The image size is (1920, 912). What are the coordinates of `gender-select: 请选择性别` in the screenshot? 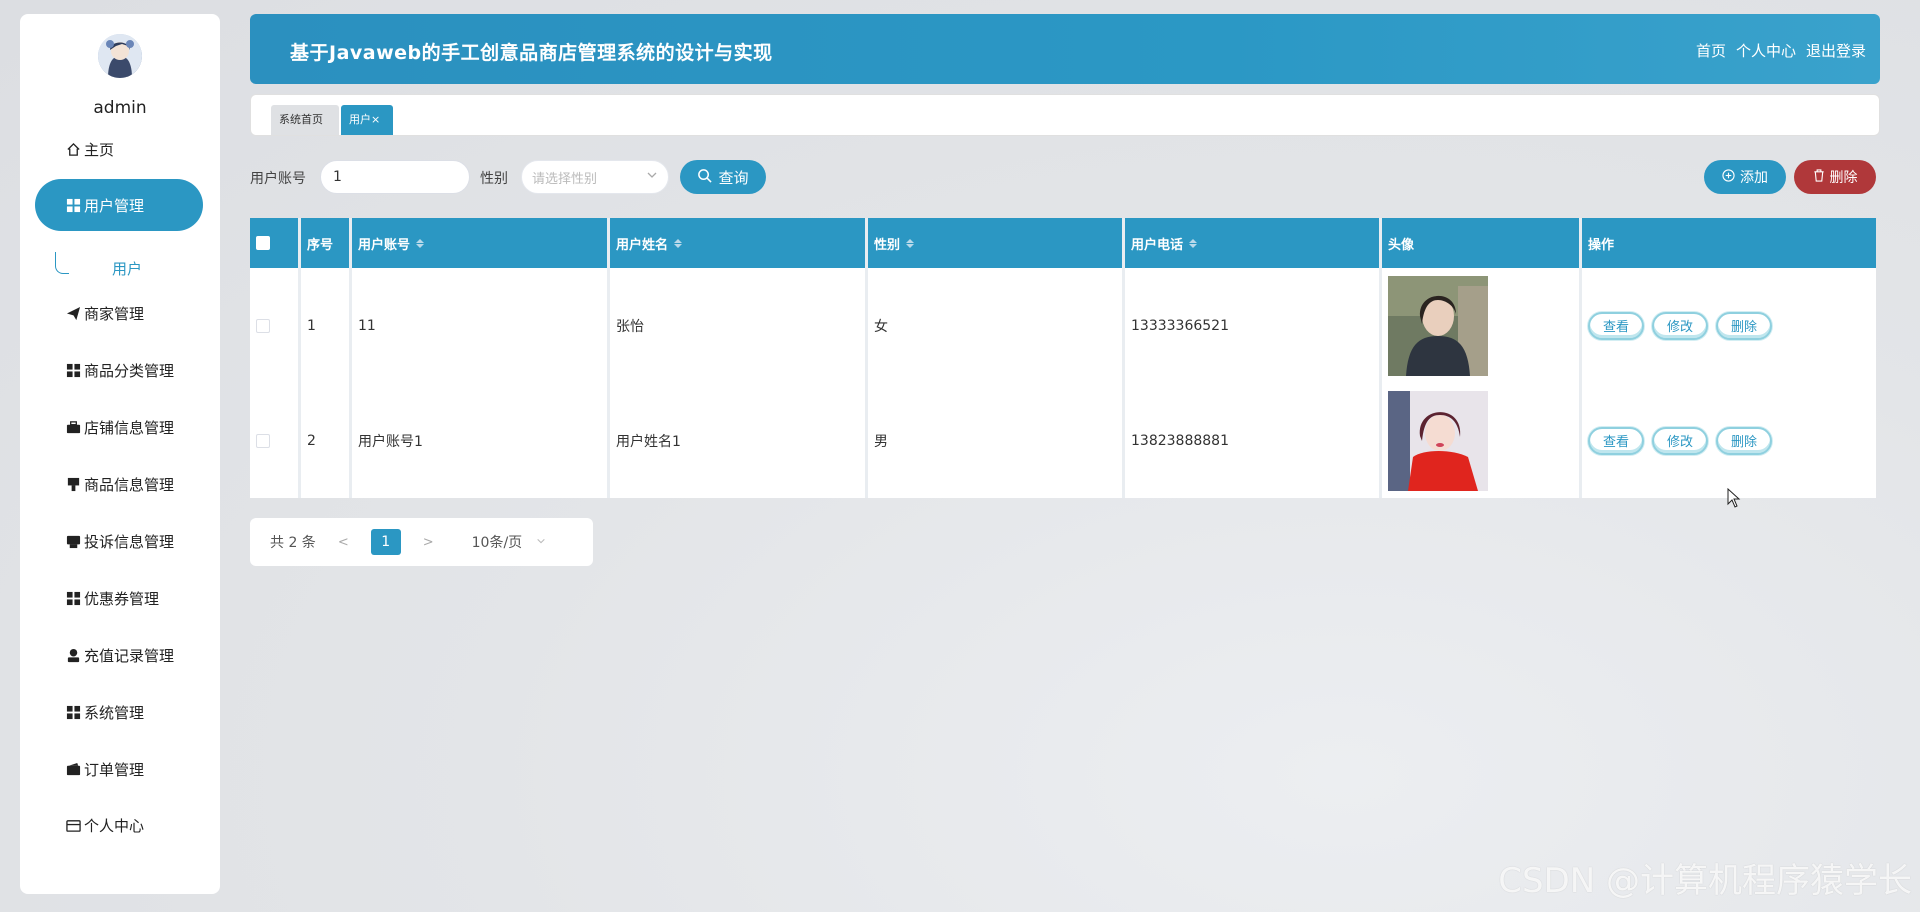 It's located at (595, 177).